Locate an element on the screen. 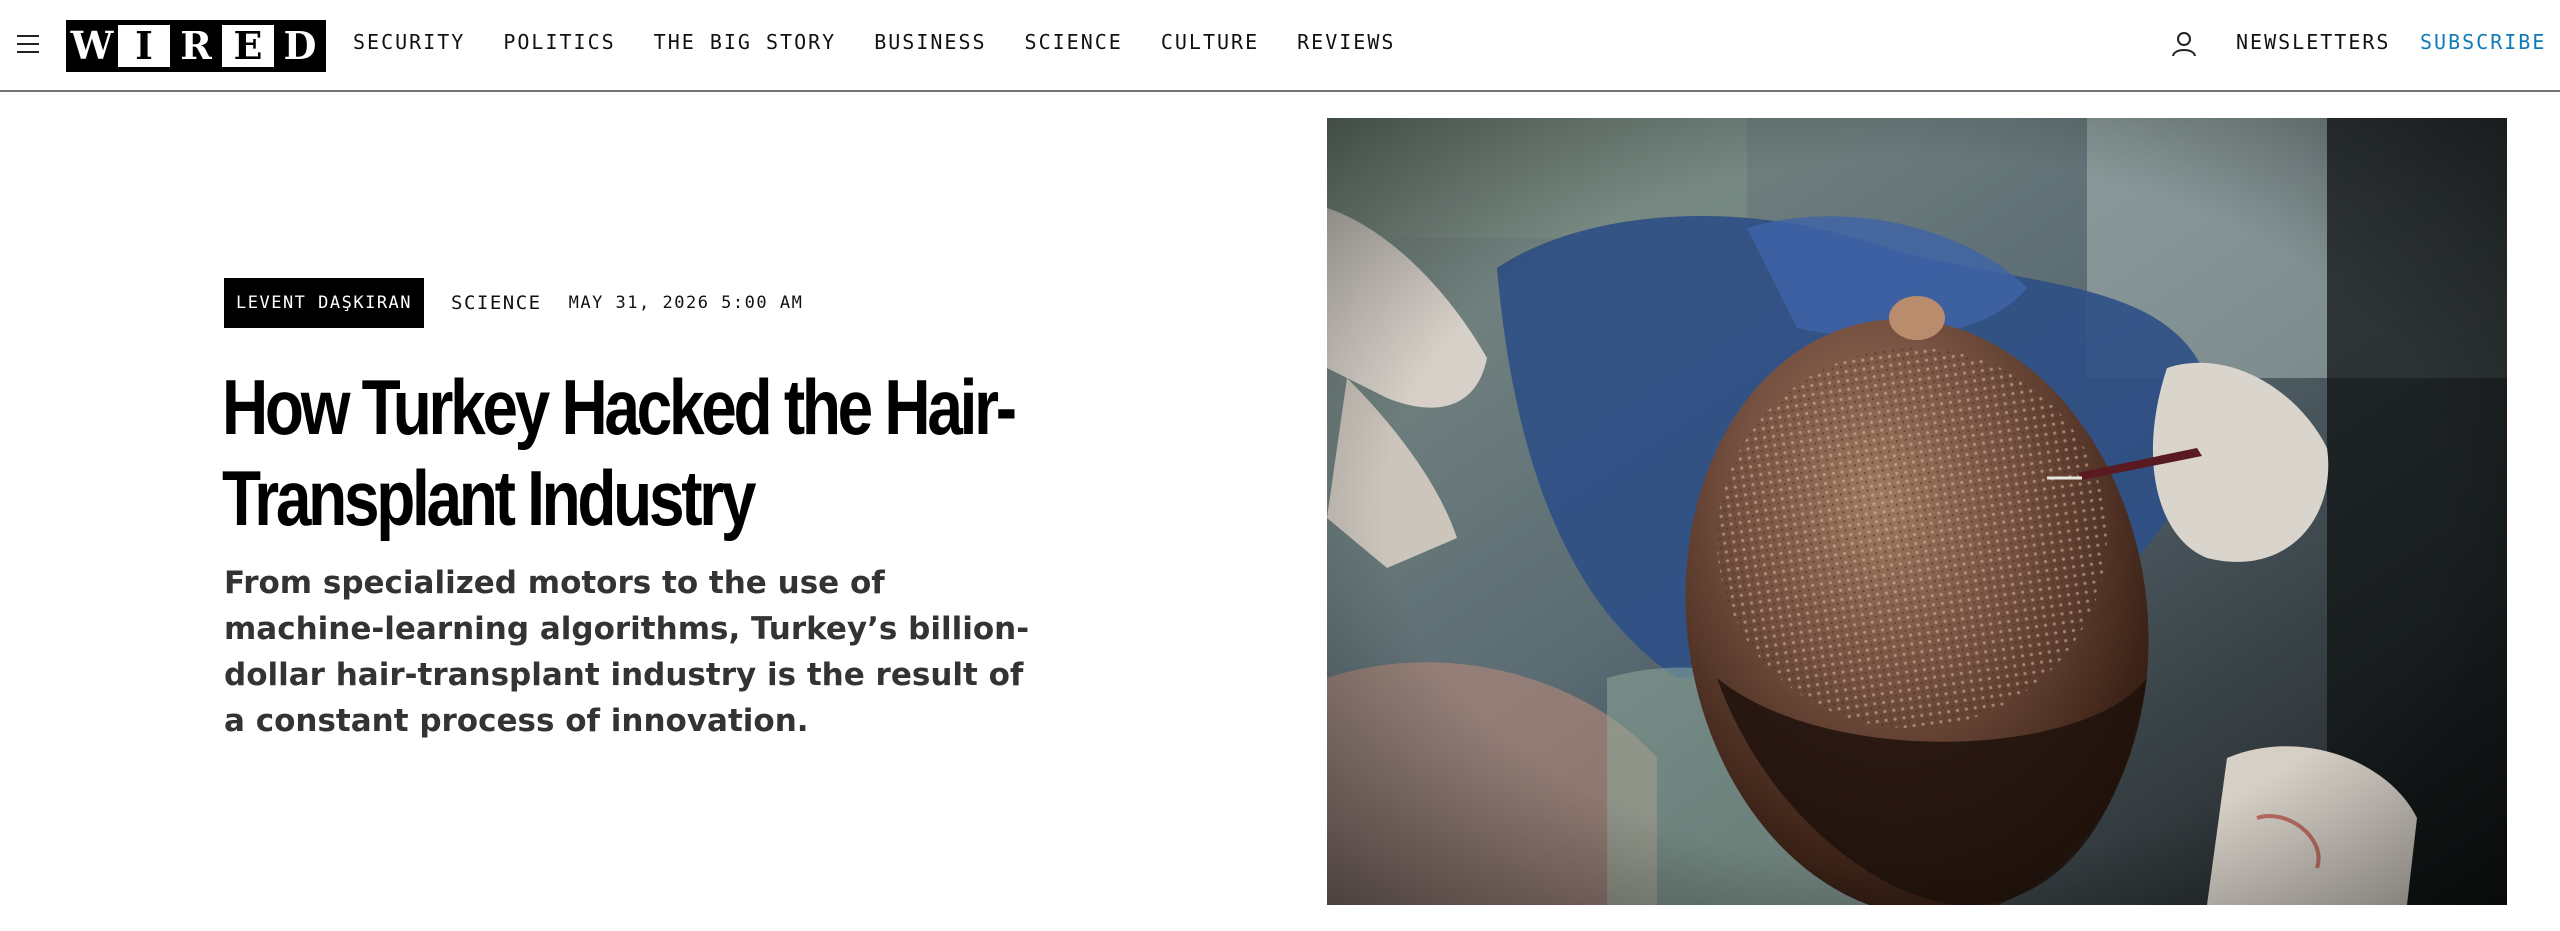 The image size is (2560, 931). wired-logo: W I R E D is located at coordinates (196, 46).